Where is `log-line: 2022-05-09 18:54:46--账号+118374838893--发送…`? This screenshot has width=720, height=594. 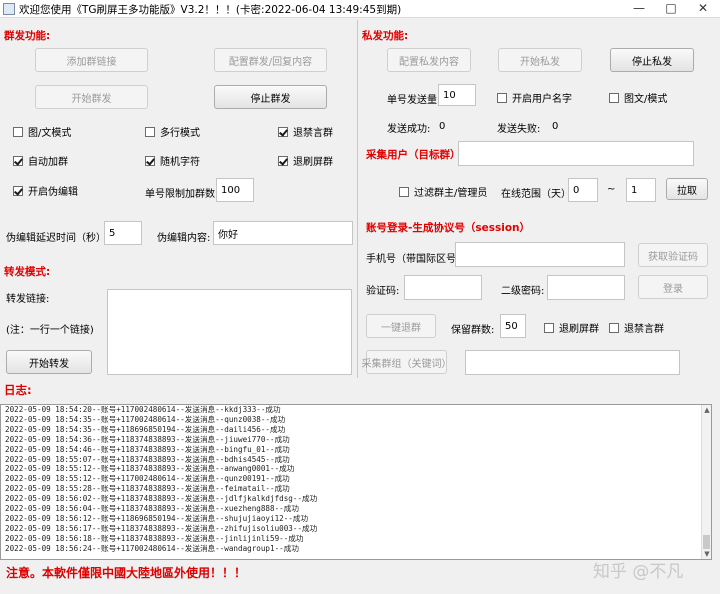 log-line: 2022-05-09 18:54:46--账号+118374838893--发送… is located at coordinates (147, 449).